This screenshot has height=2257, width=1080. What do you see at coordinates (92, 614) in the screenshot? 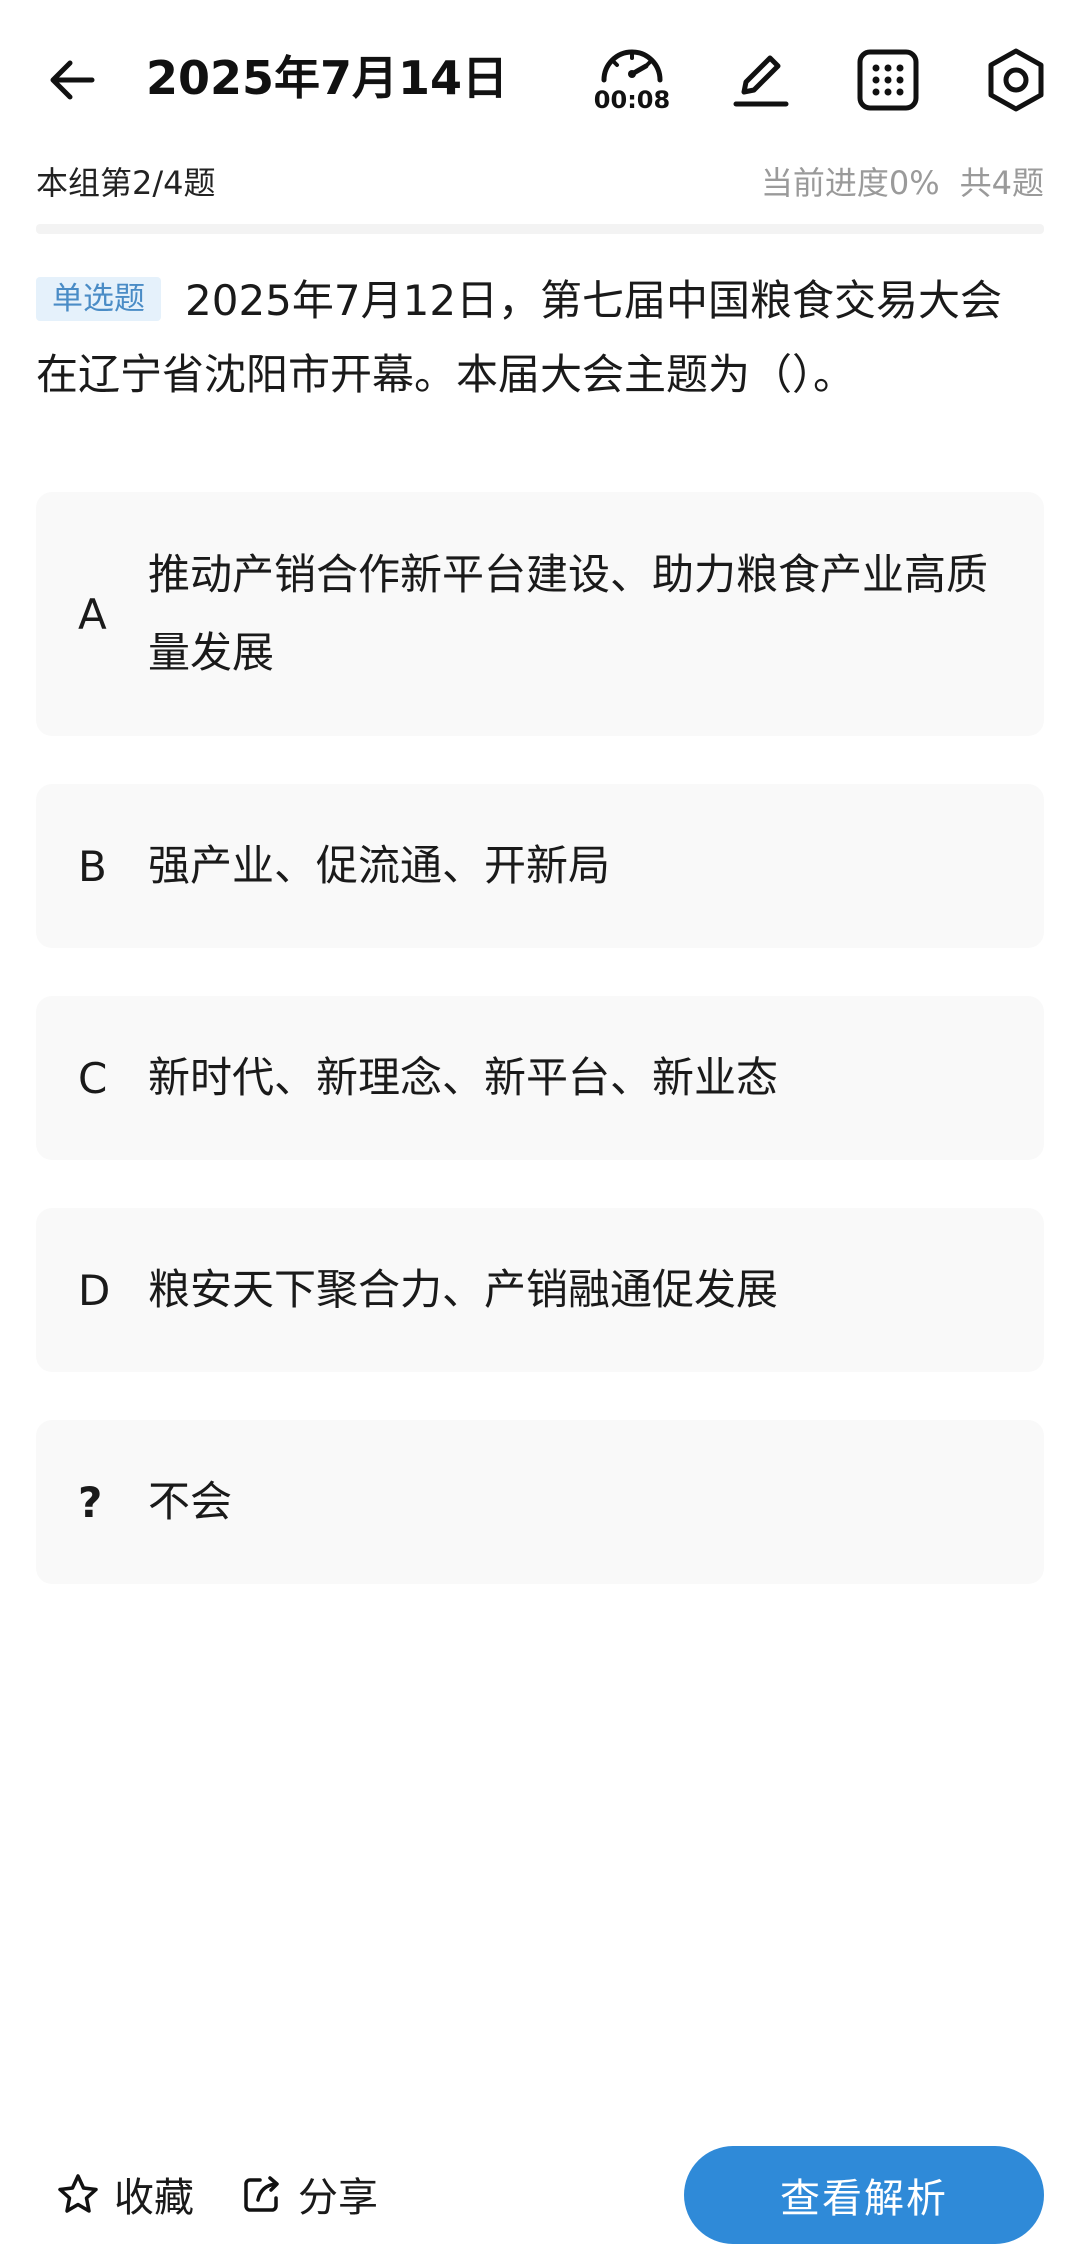
I see `option-letter: A` at bounding box center [92, 614].